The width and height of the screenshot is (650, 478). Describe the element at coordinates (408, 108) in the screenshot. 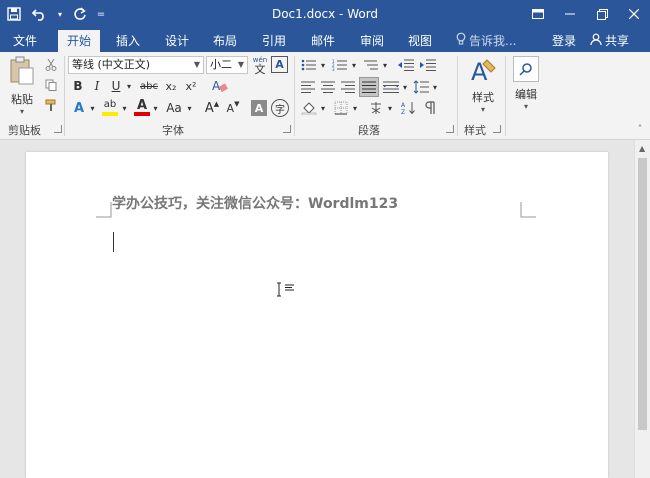

I see `sort-icon: AZ` at that location.